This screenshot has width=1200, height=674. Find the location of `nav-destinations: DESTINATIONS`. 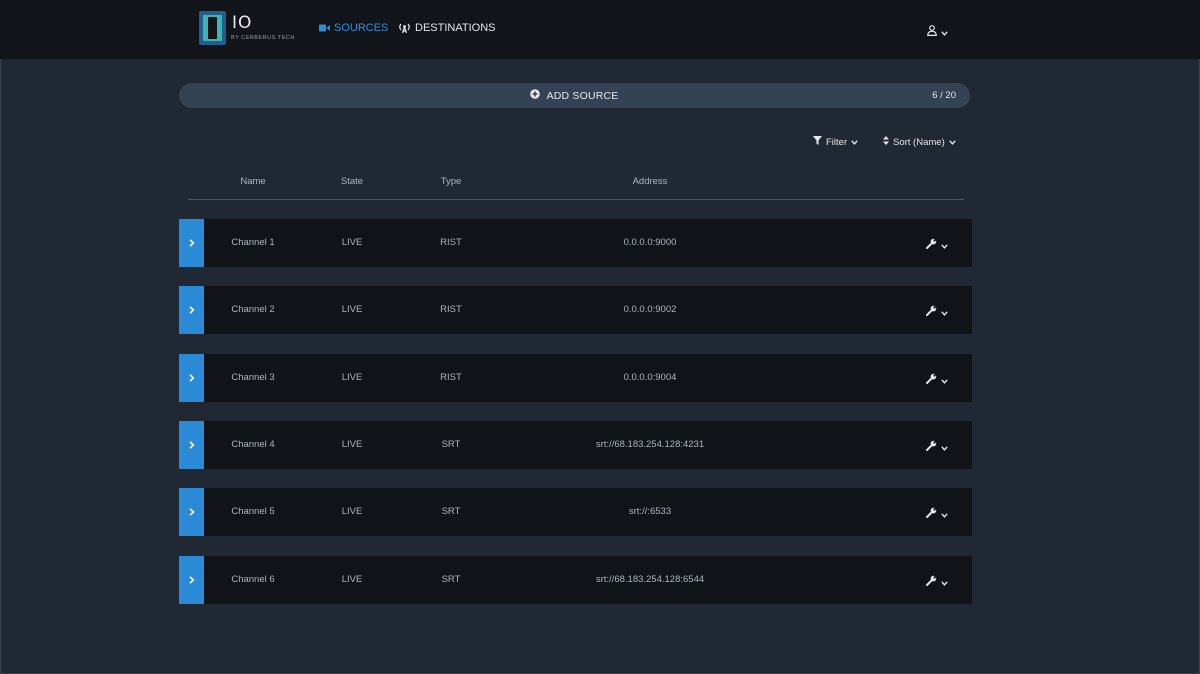

nav-destinations: DESTINATIONS is located at coordinates (446, 28).